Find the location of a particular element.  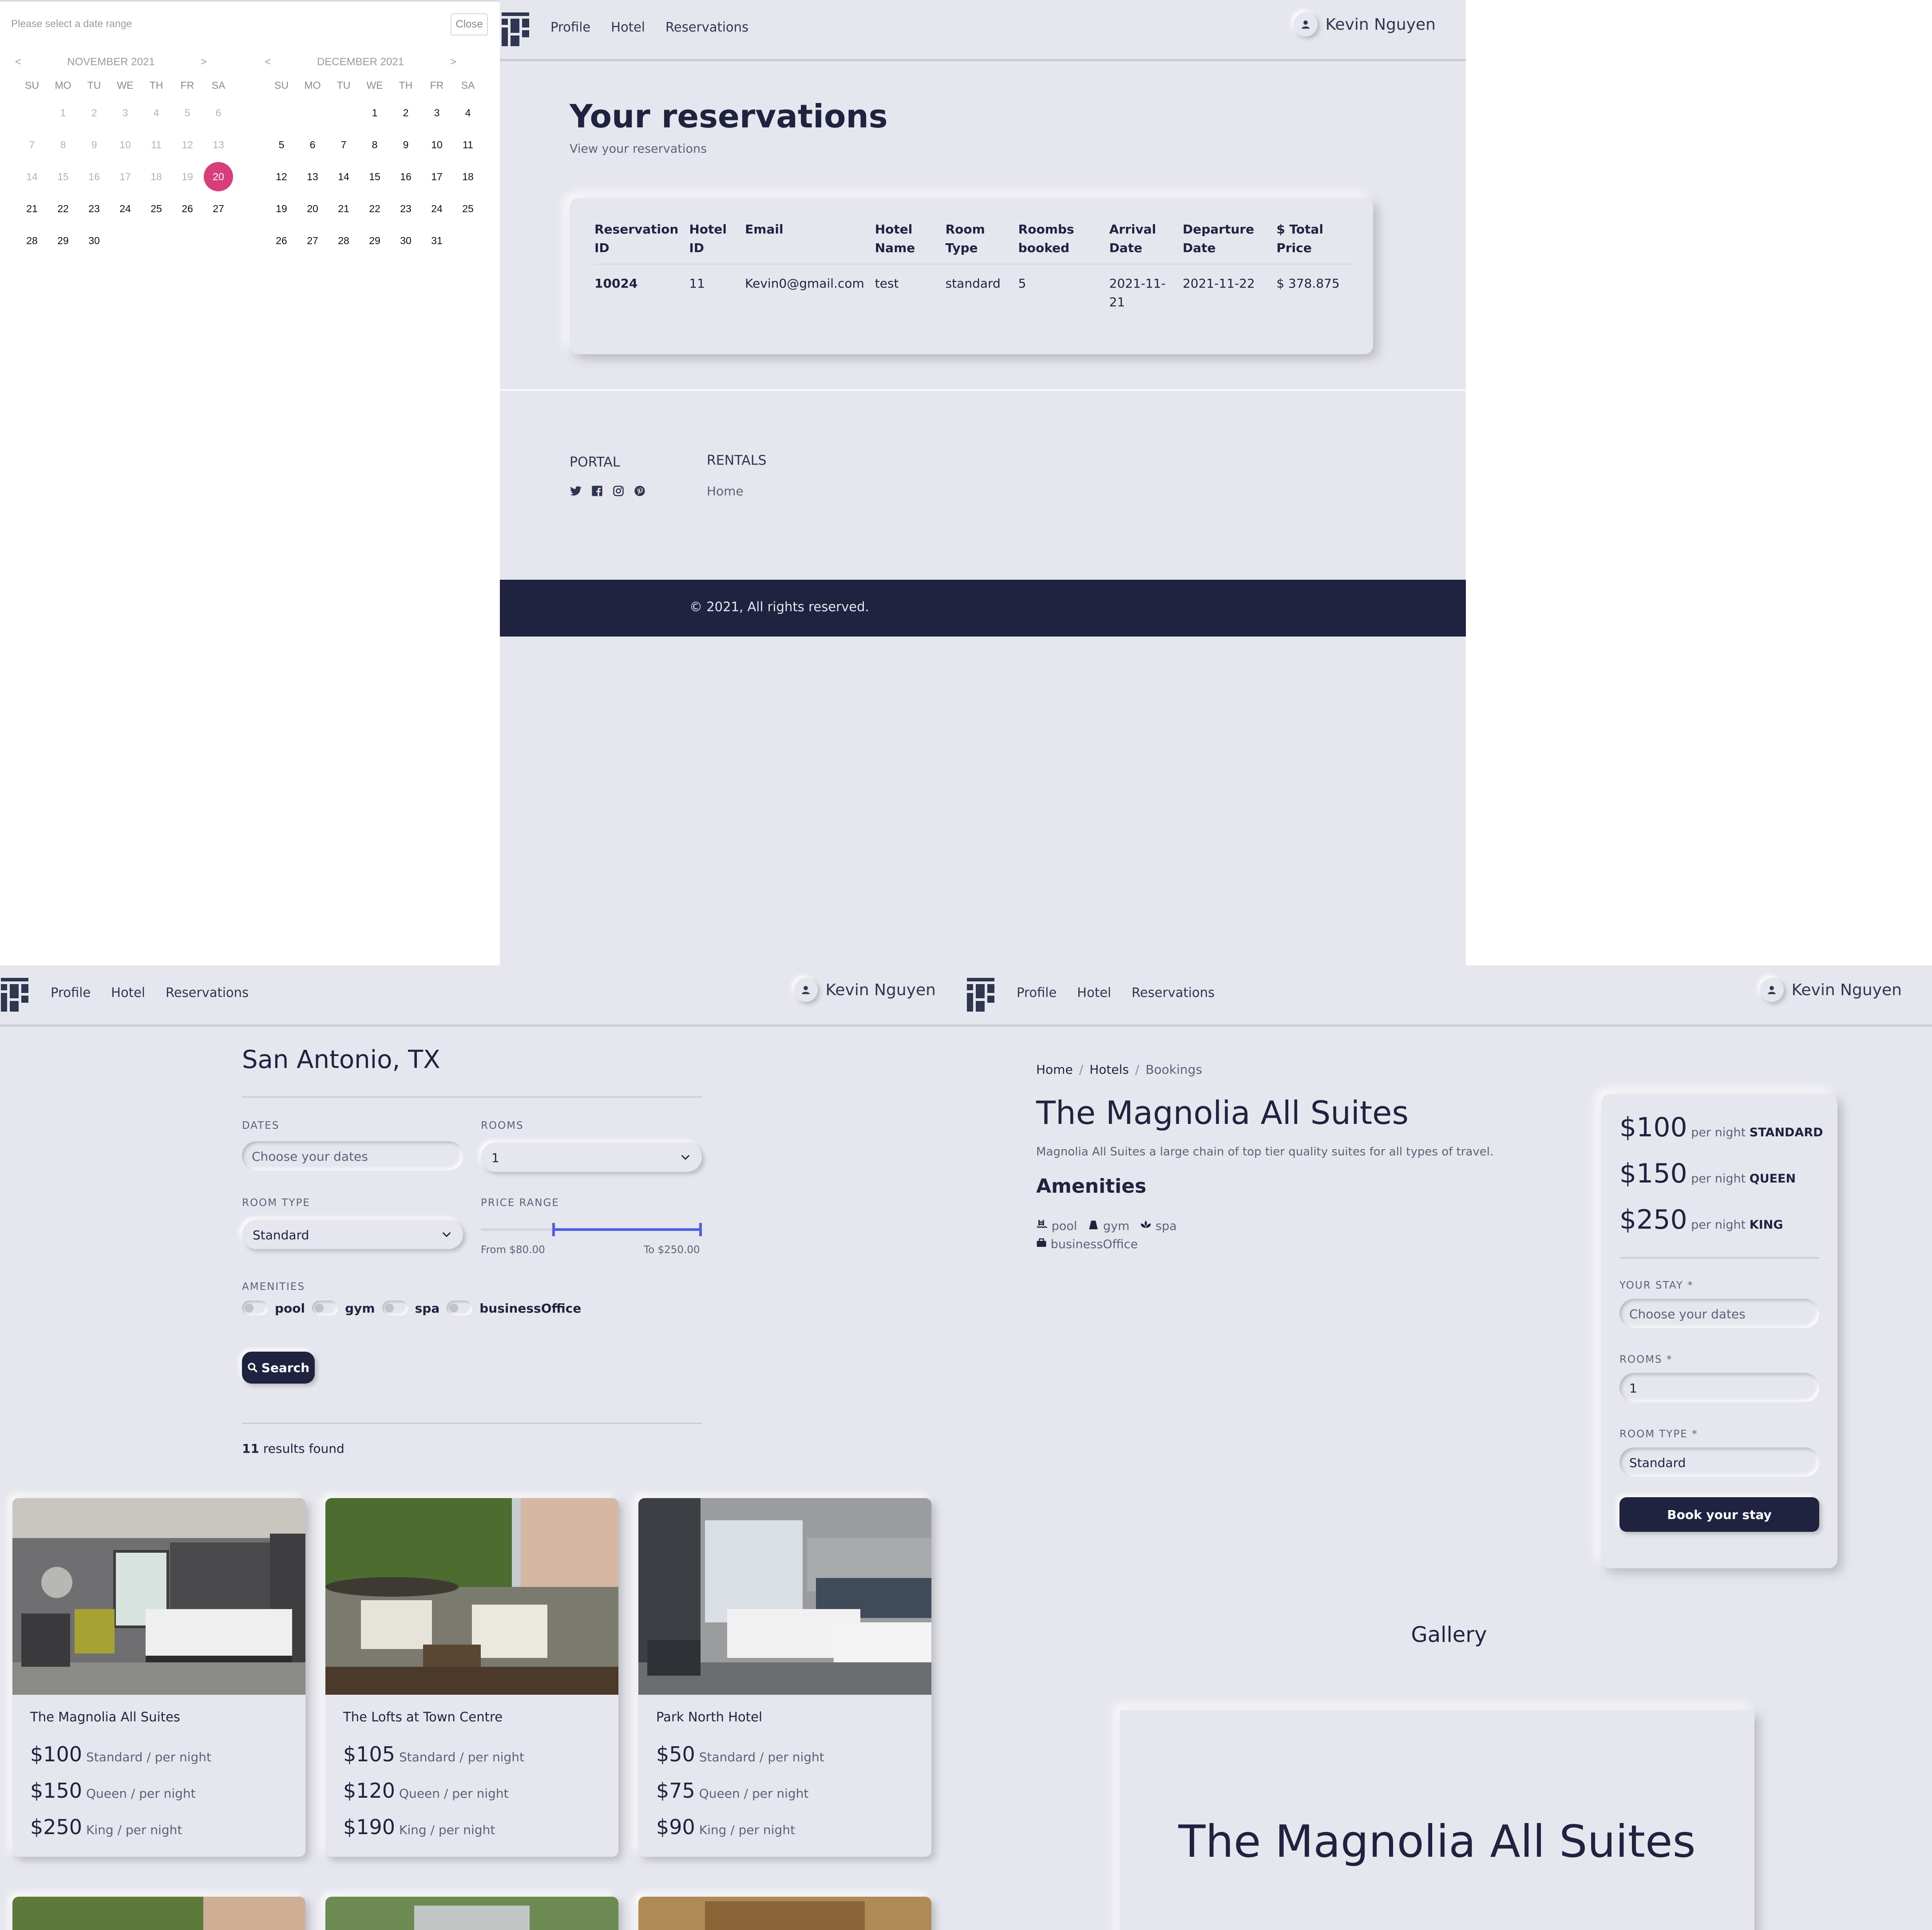

calendar-day: 8 is located at coordinates (374, 145).